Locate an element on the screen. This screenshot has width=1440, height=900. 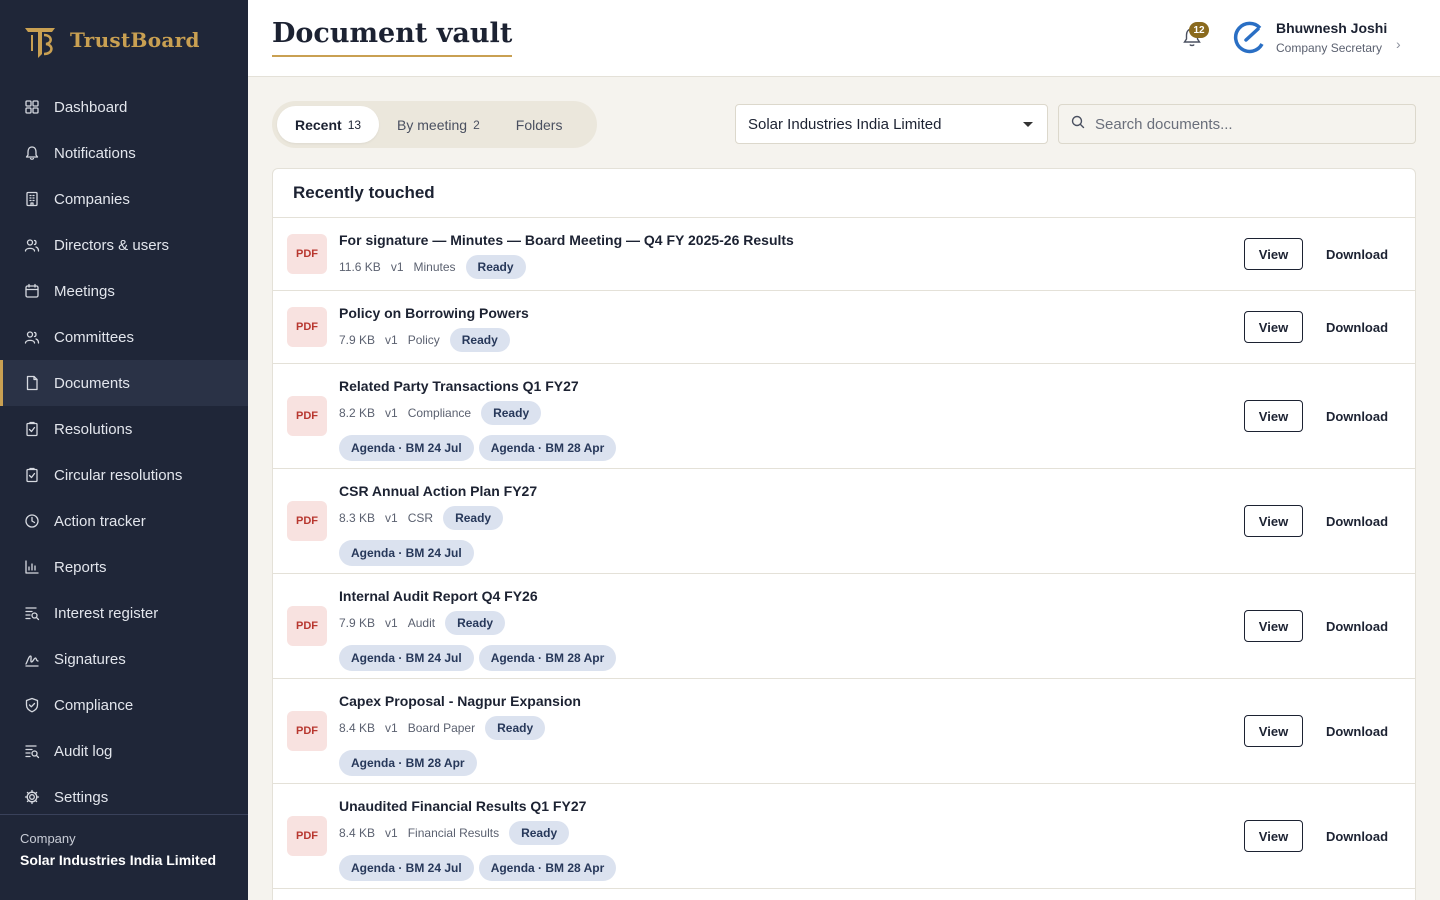
document-meta: 7.9 KB v1 Policy Ready is located at coordinates (424, 340).